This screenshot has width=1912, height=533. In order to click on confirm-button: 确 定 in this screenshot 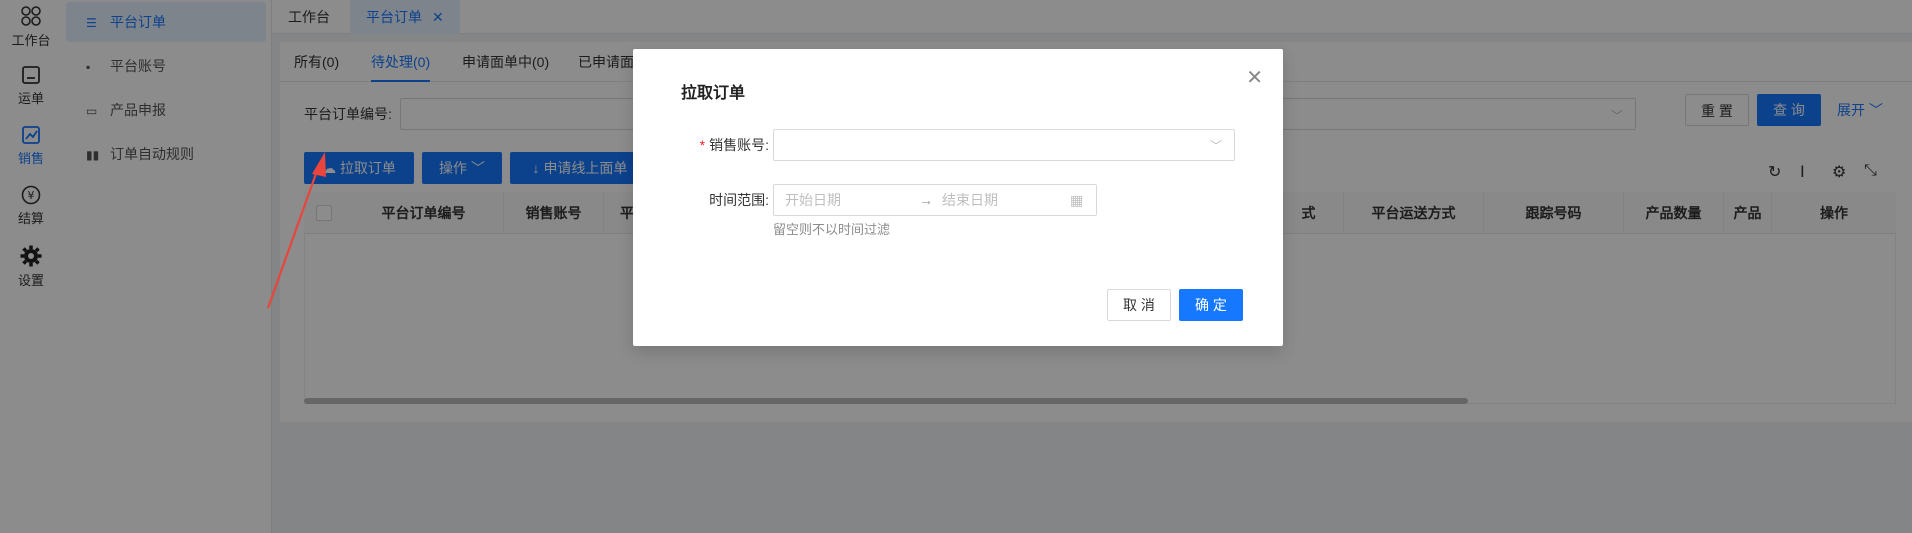, I will do `click(1211, 305)`.